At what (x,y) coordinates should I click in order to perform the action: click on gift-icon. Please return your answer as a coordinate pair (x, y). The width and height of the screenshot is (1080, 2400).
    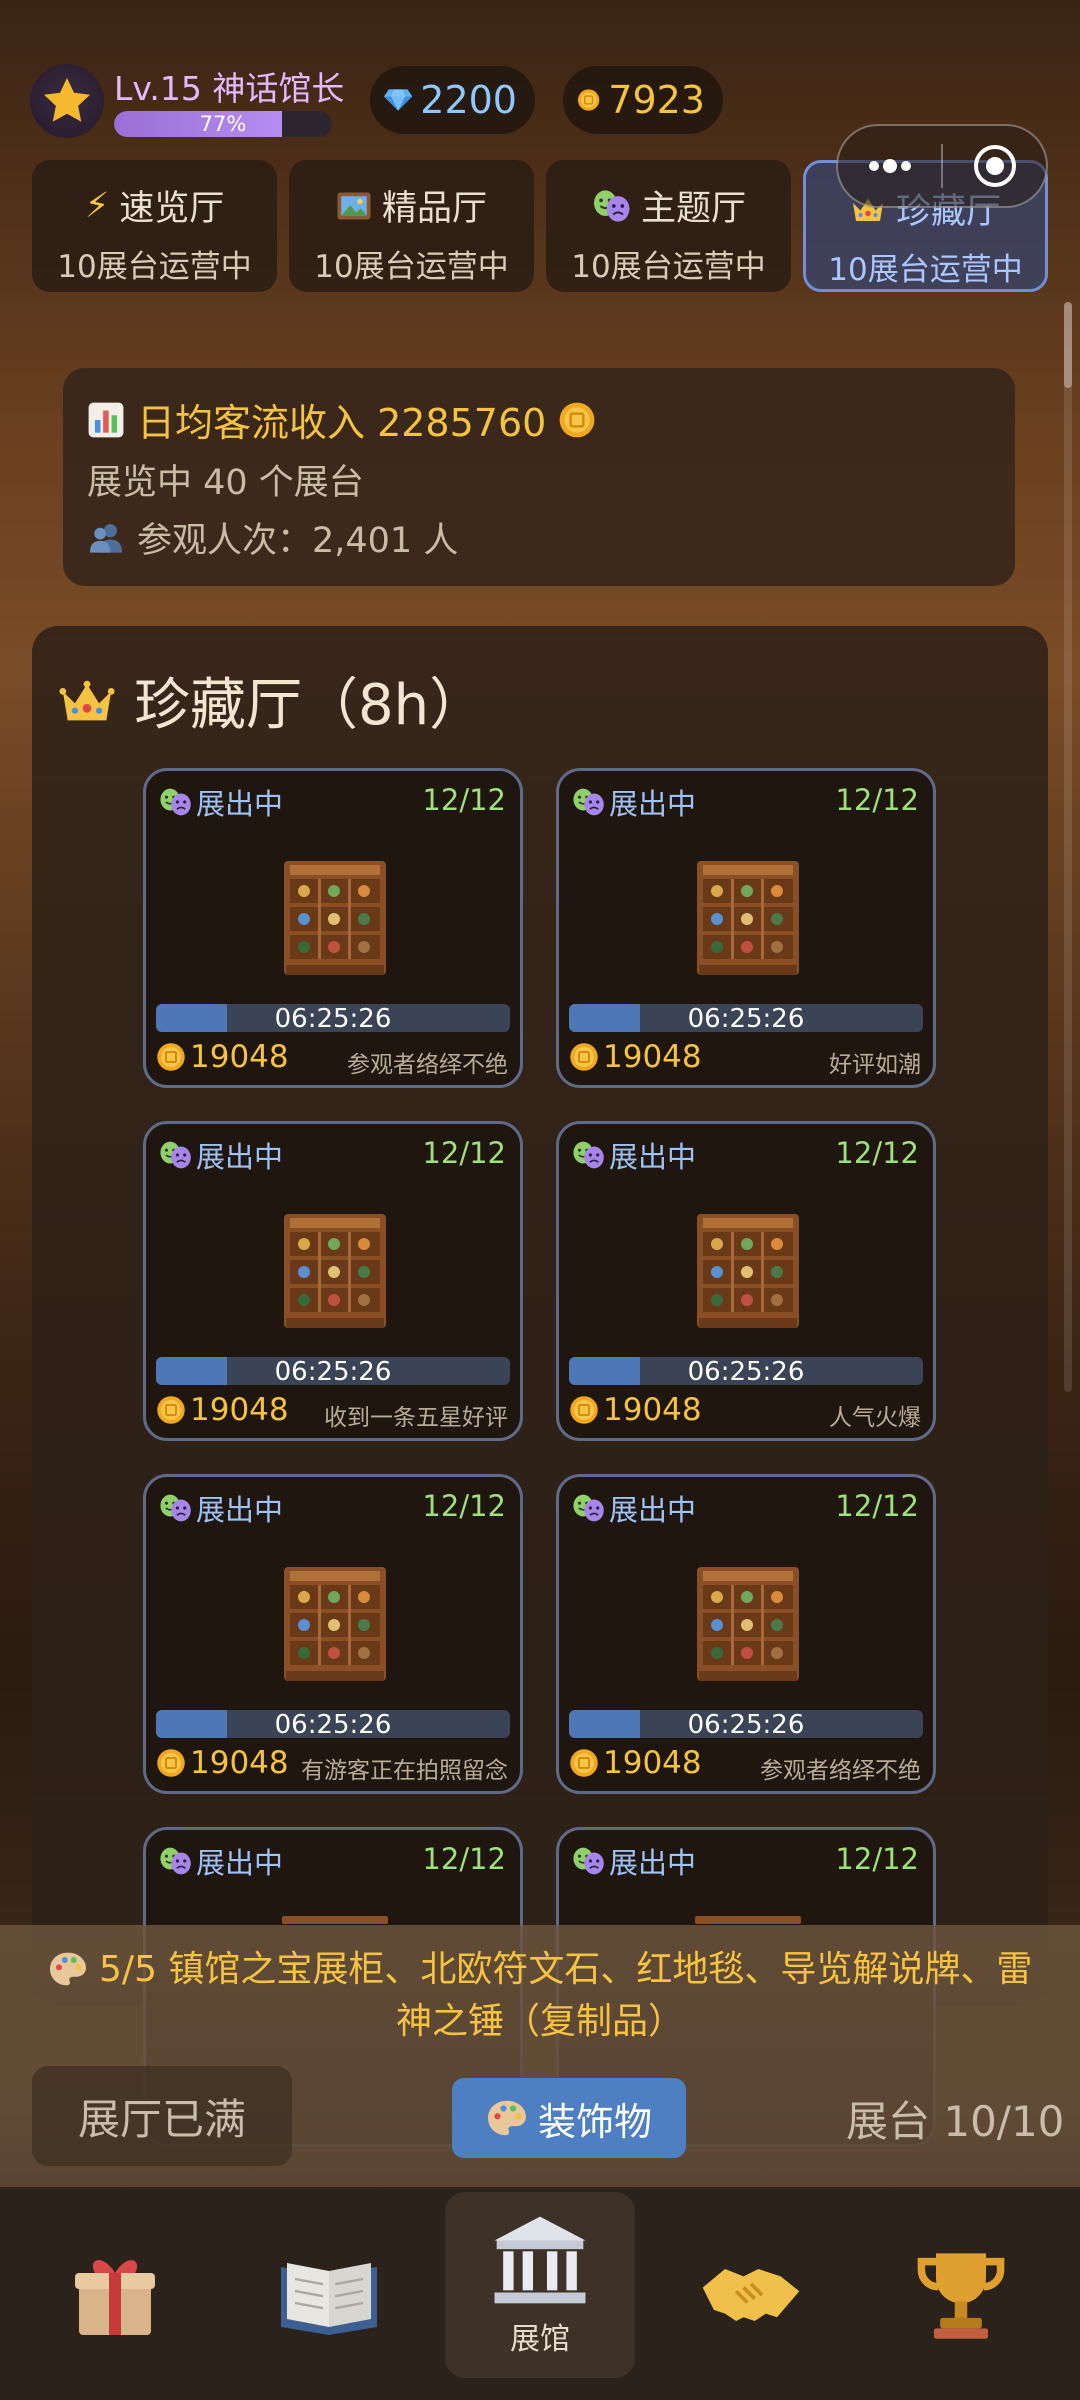
    Looking at the image, I should click on (115, 2297).